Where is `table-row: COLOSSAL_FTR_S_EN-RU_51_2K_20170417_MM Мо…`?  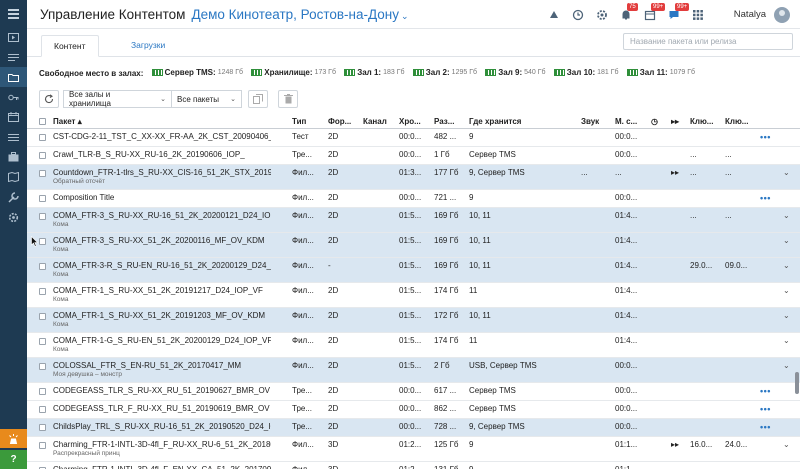 table-row: COLOSSAL_FTR_S_EN-RU_51_2K_20170417_MM Мо… is located at coordinates (413, 370).